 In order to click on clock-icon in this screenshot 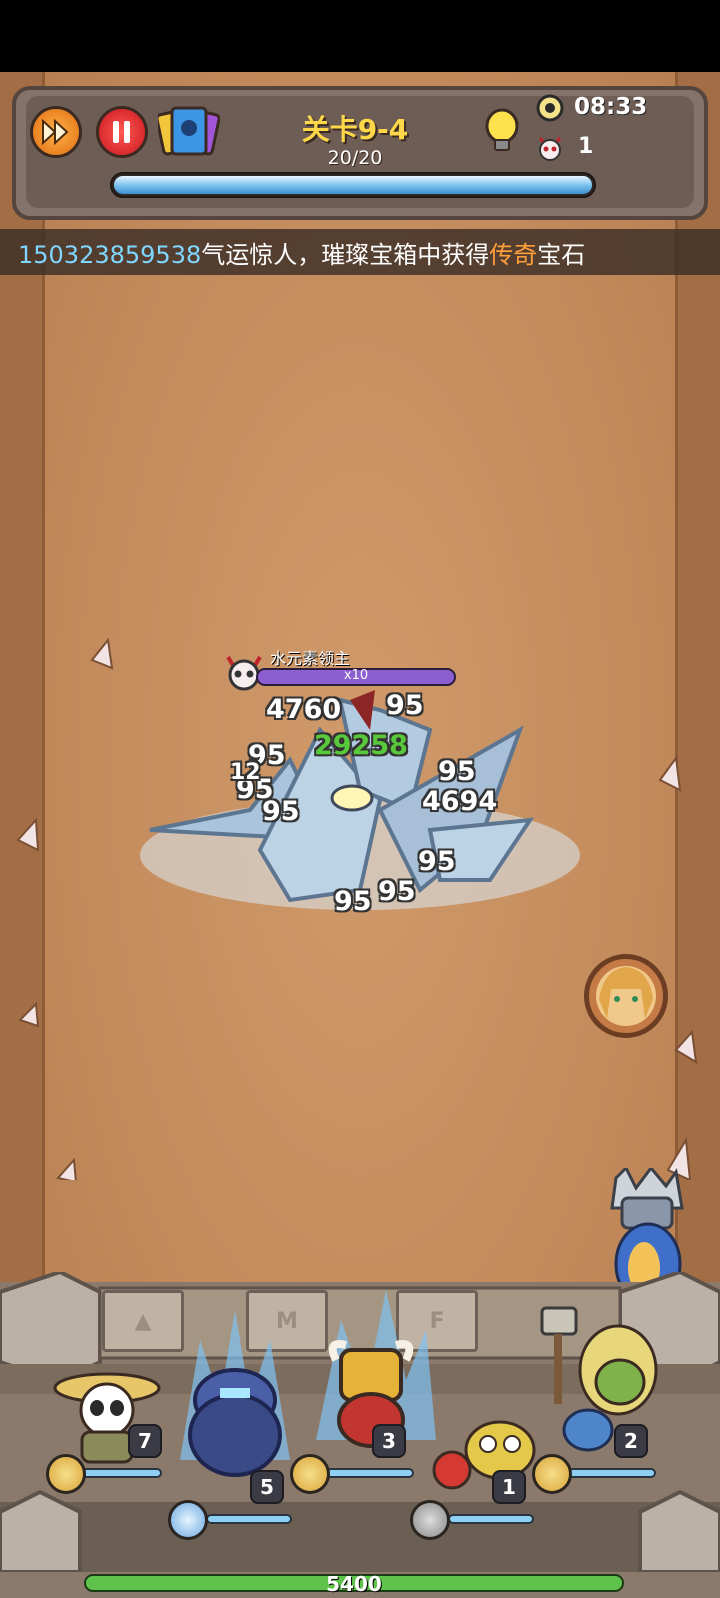, I will do `click(550, 108)`.